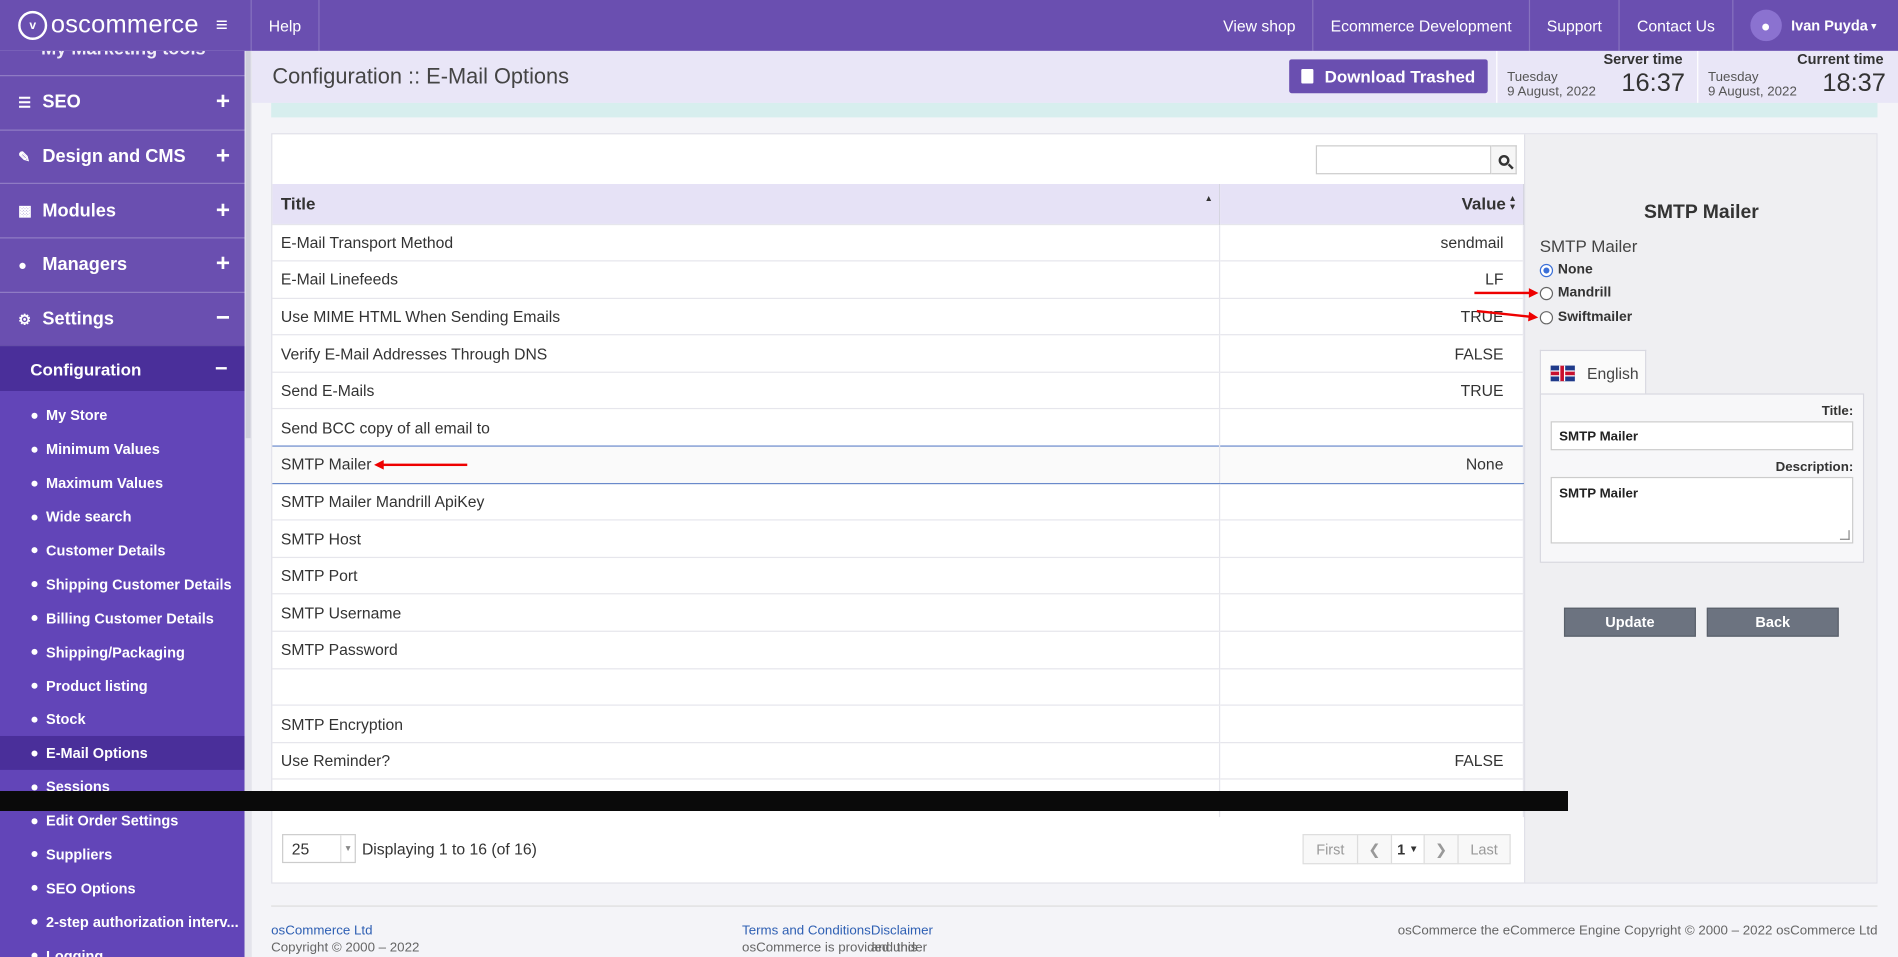 The height and width of the screenshot is (957, 1898). I want to click on radio-mandrill: Mandrill, so click(1575, 293).